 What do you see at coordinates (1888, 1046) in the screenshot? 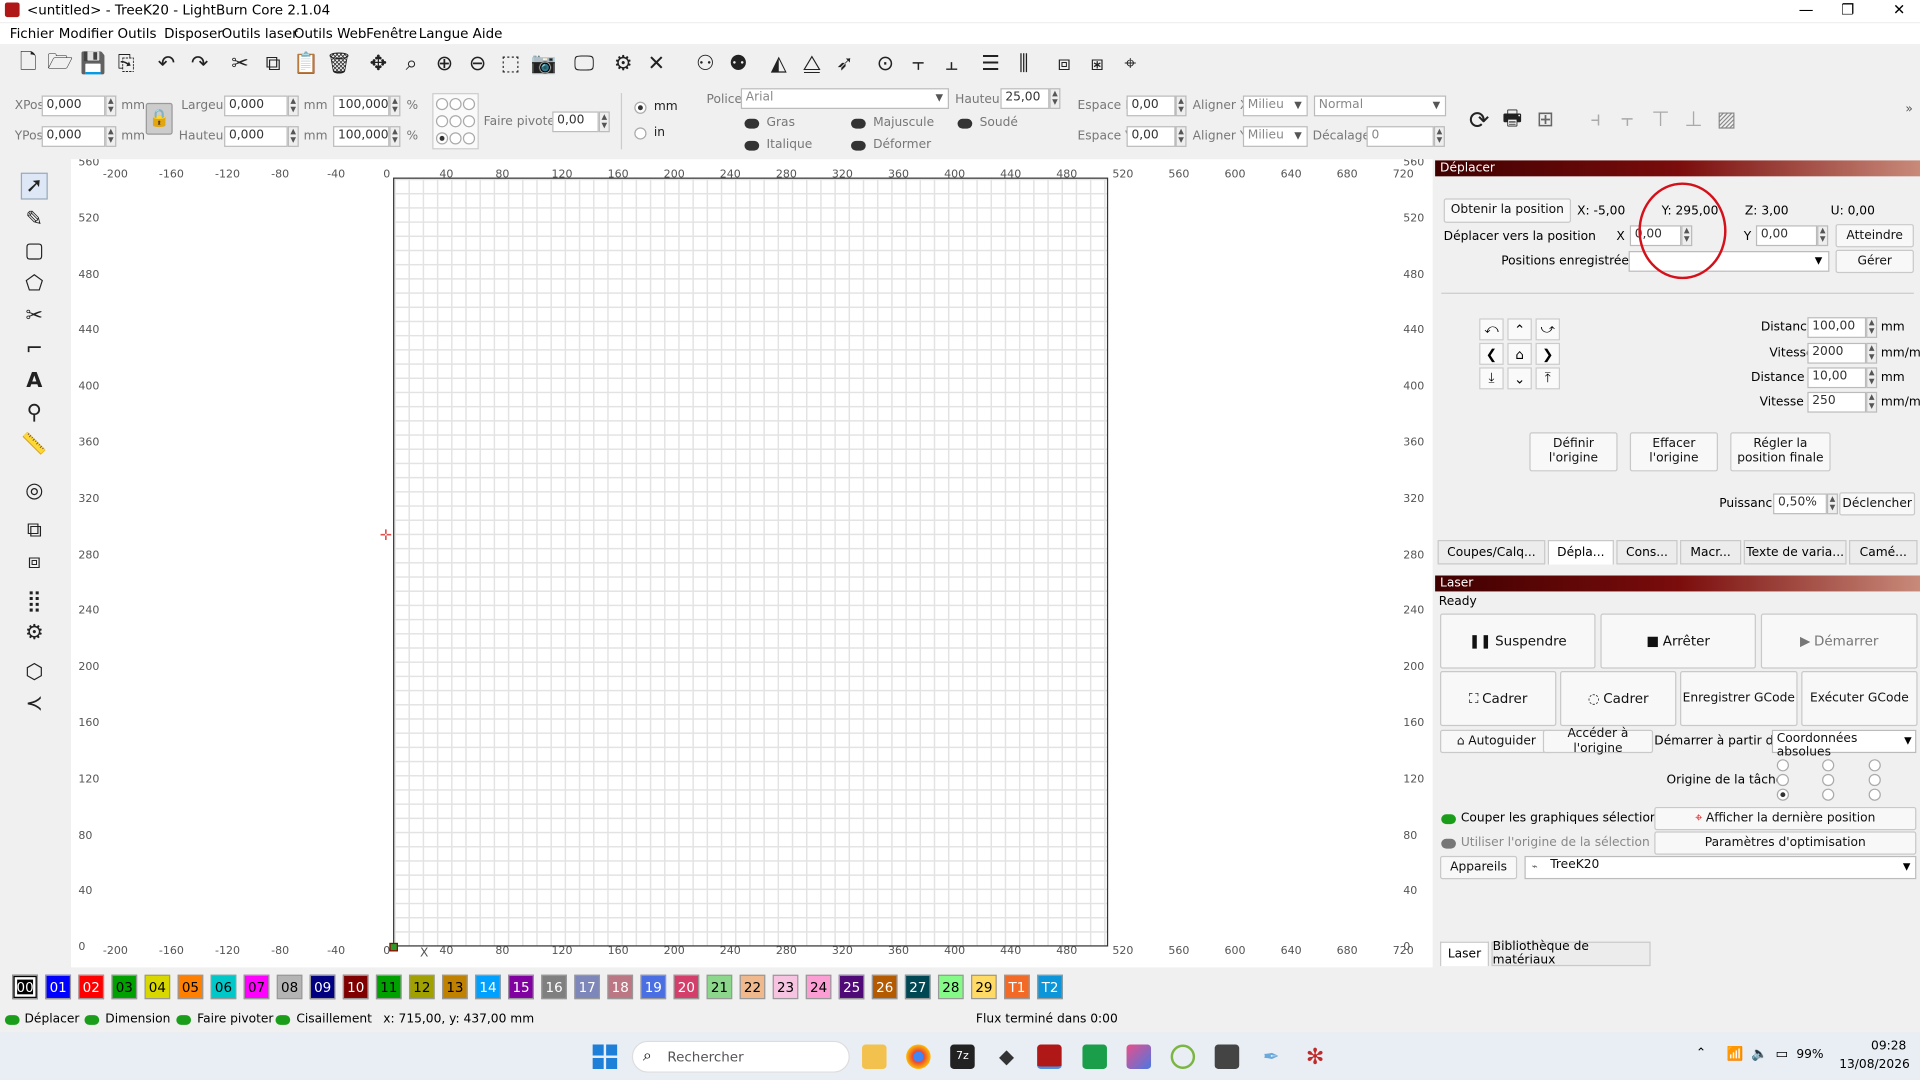
I see `clock-time: 09:28` at bounding box center [1888, 1046].